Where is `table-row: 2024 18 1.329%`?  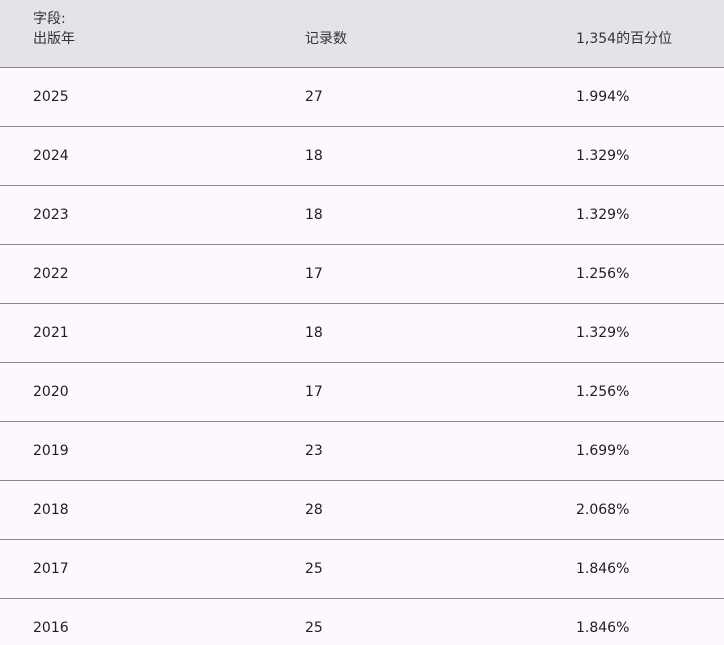
table-row: 2024 18 1.329% is located at coordinates (362, 156).